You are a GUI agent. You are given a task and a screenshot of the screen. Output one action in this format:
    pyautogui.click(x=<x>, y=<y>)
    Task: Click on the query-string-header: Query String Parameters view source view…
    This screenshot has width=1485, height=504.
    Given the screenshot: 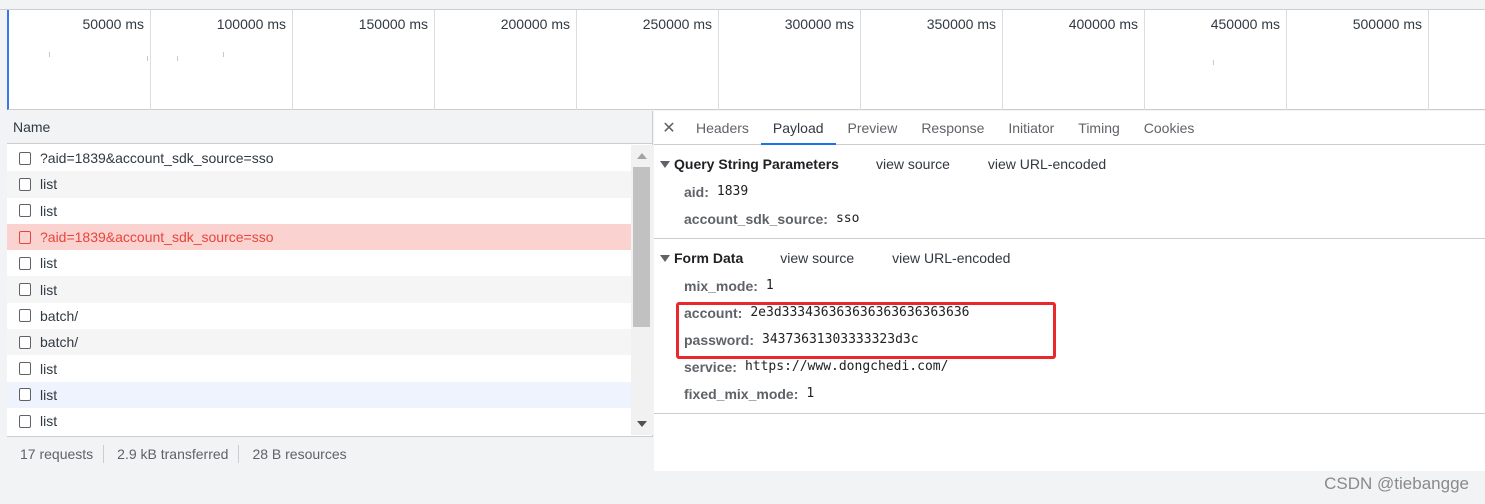 What is the action you would take?
    pyautogui.click(x=1069, y=164)
    